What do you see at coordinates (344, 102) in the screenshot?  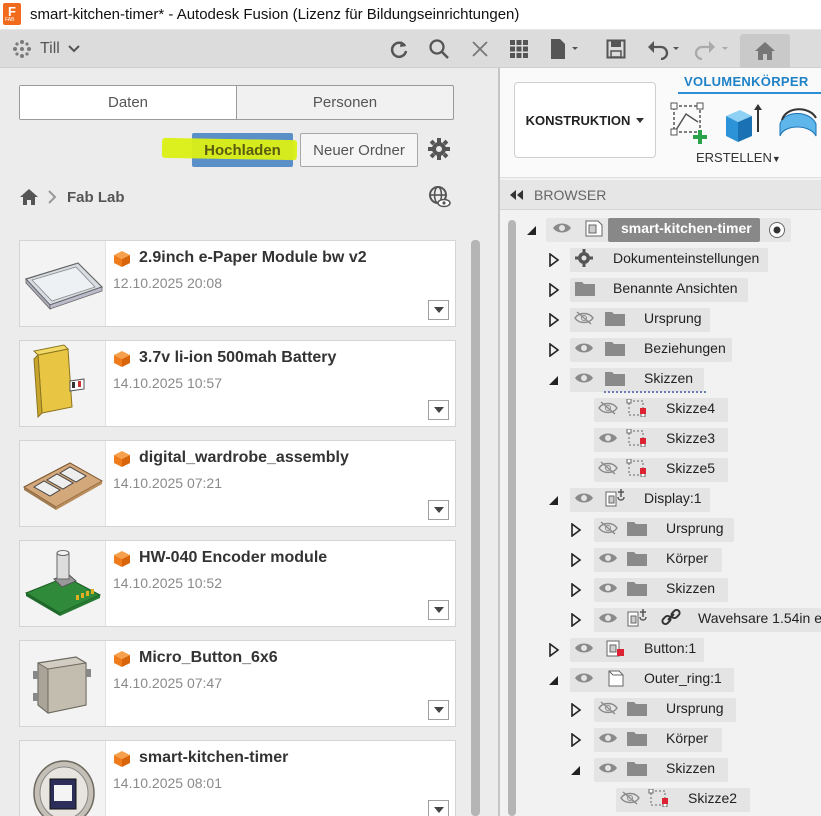 I see `tab-personen: Personen` at bounding box center [344, 102].